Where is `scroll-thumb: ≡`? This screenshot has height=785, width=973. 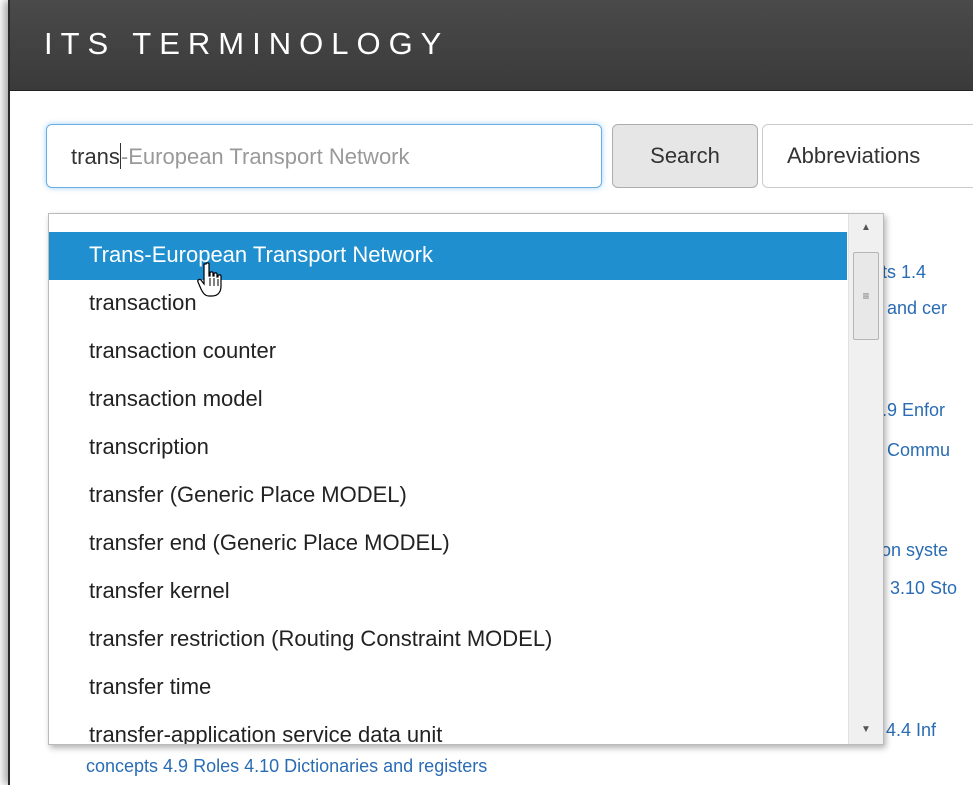 scroll-thumb: ≡ is located at coordinates (866, 296).